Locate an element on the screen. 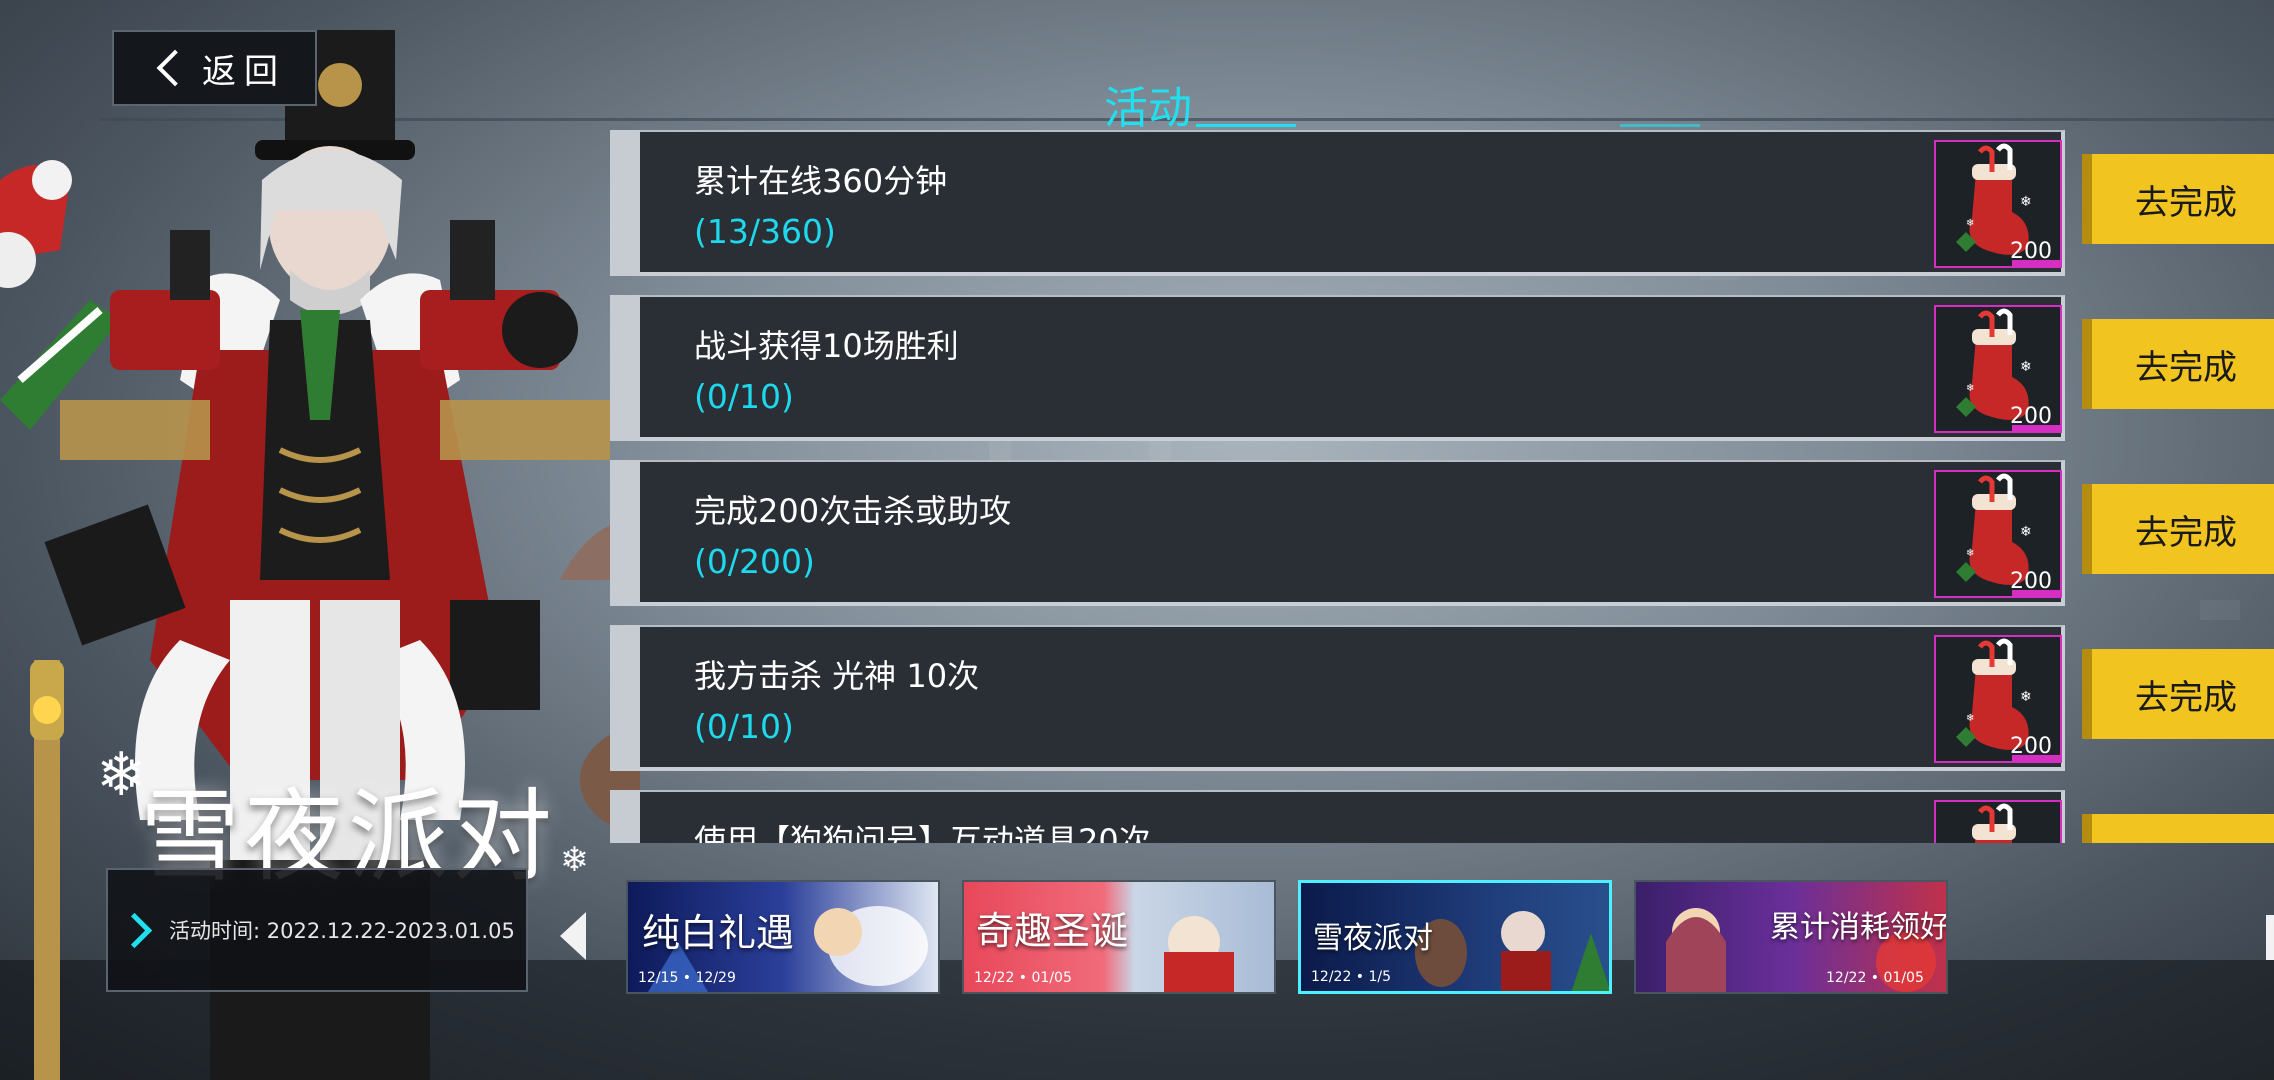 The width and height of the screenshot is (2274, 1080). carousel-left-arrow-icon is located at coordinates (573, 936).